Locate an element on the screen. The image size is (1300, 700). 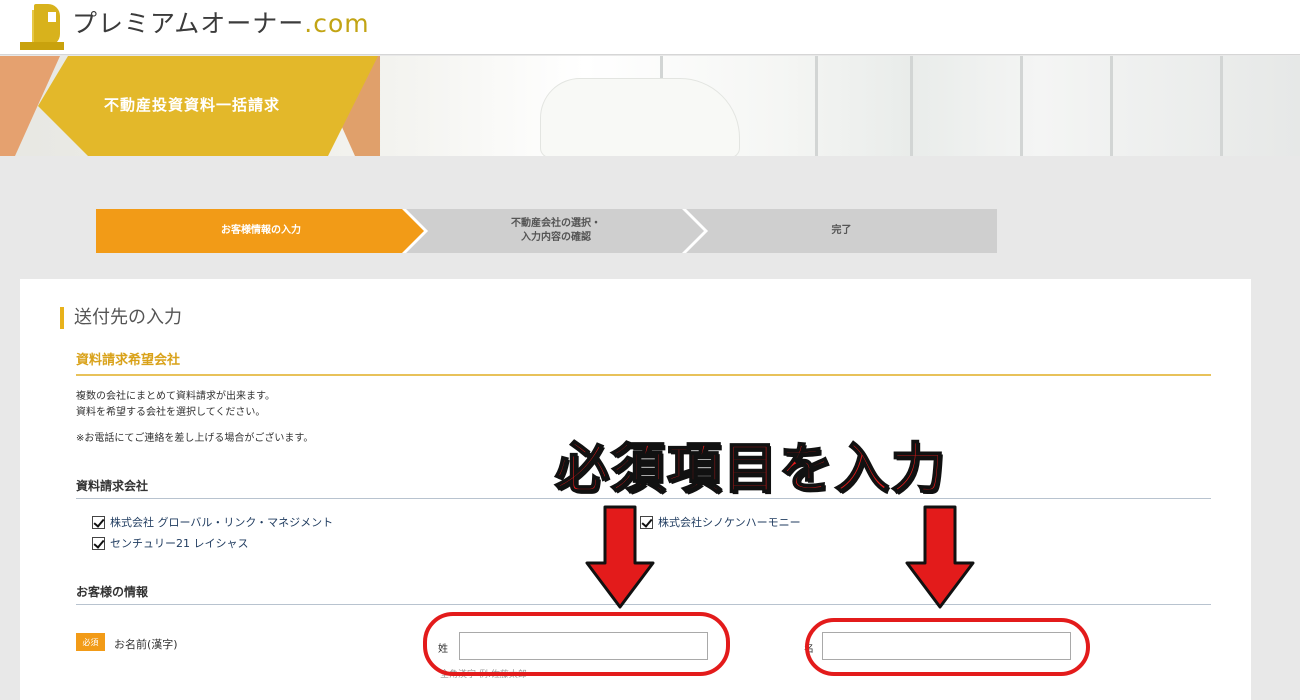
name-kanji-label: お名前(漢字) is located at coordinates (146, 644).